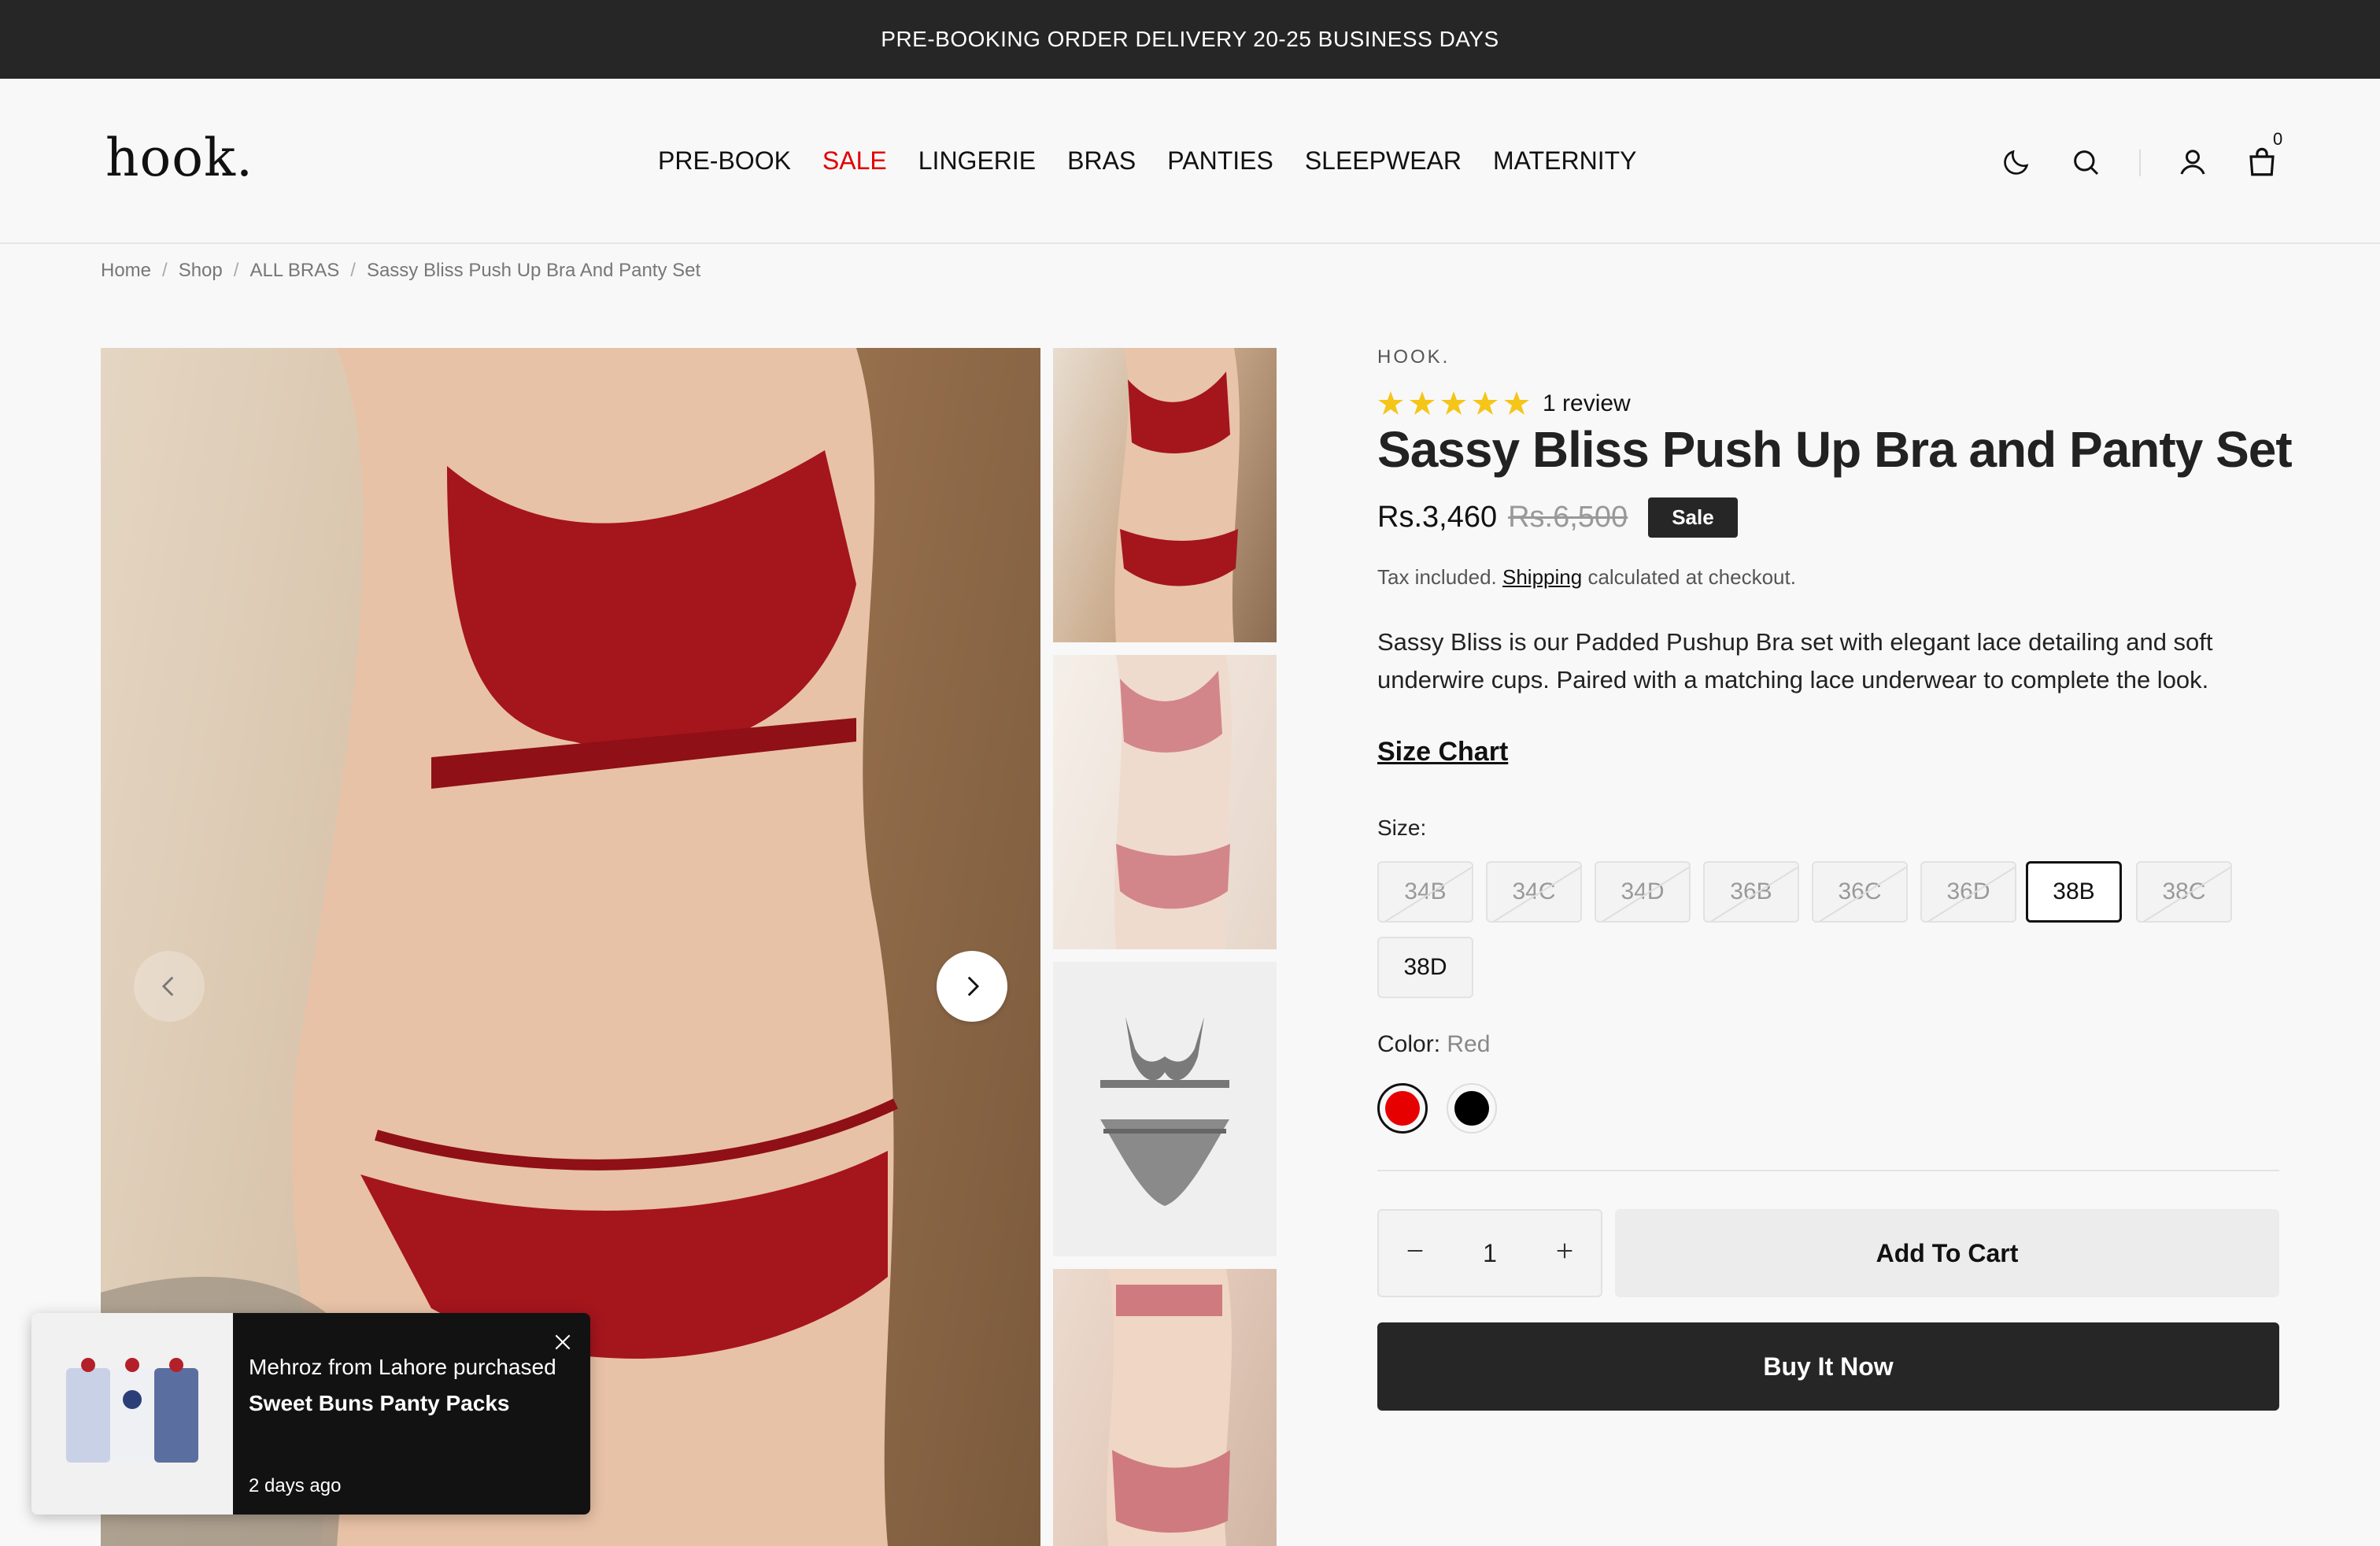 This screenshot has width=2380, height=1546. Describe the element at coordinates (1453, 403) in the screenshot. I see `star-rating-icon` at that location.